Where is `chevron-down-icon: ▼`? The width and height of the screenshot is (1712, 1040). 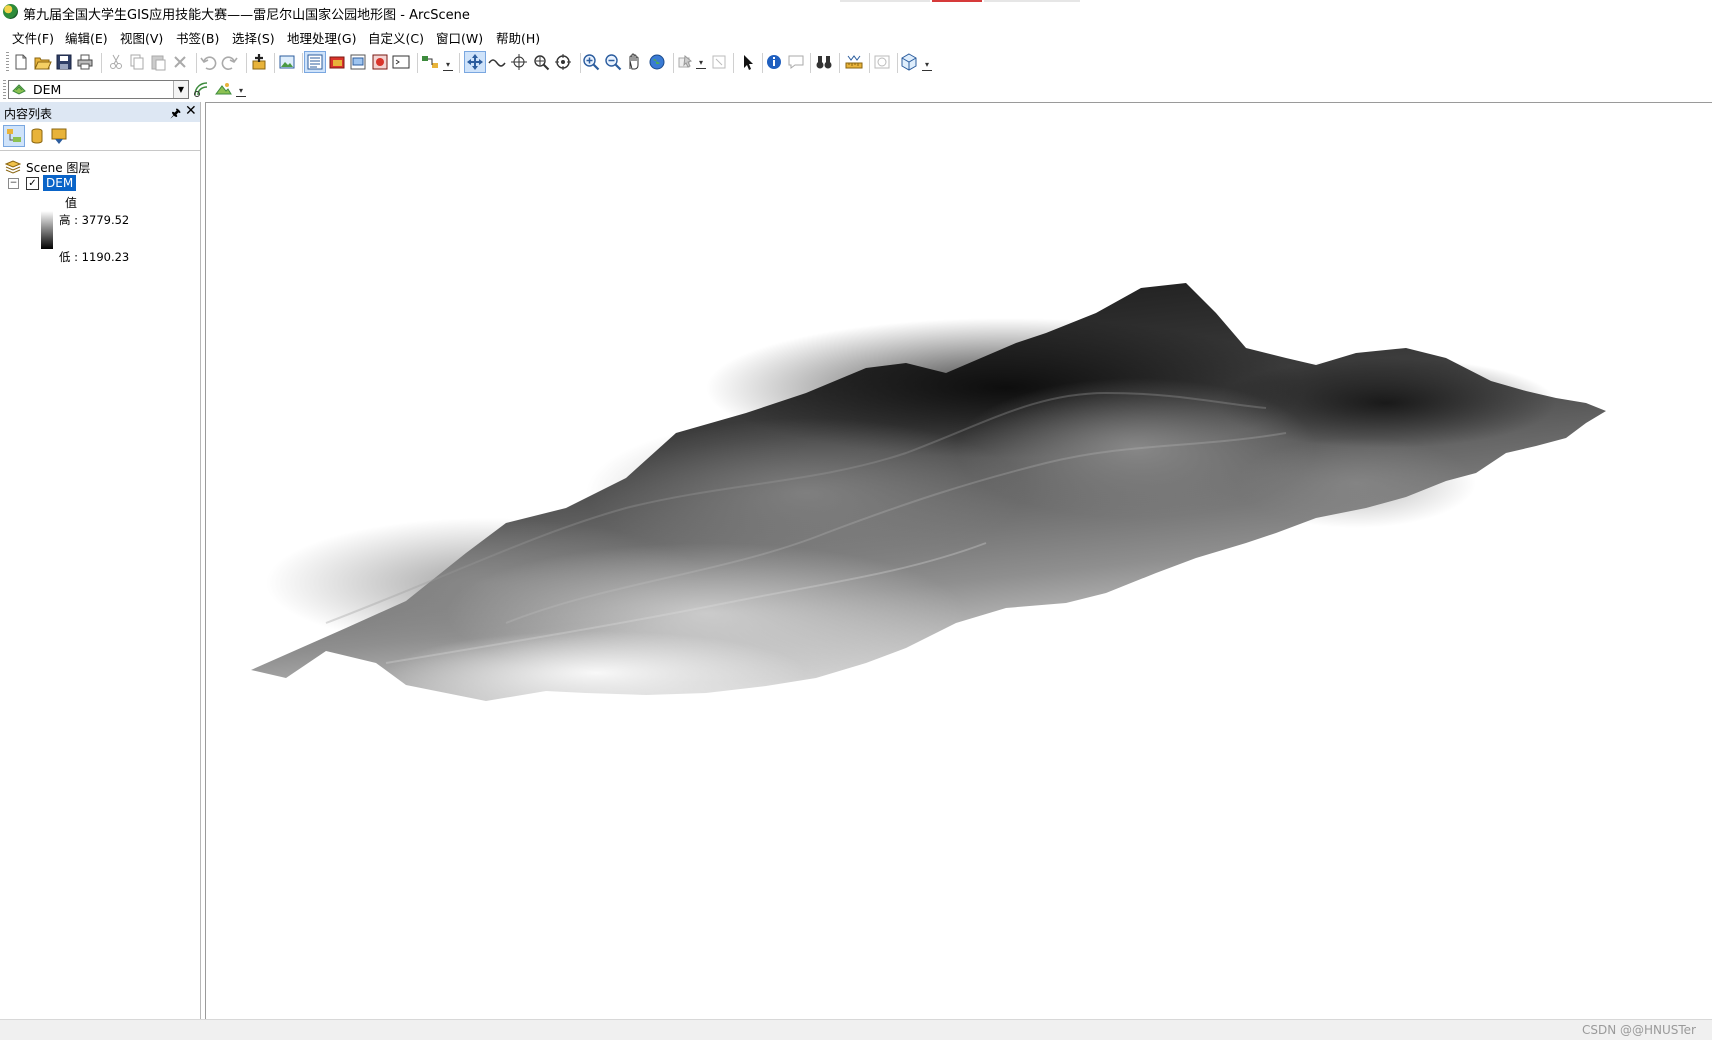 chevron-down-icon: ▼ is located at coordinates (180, 89).